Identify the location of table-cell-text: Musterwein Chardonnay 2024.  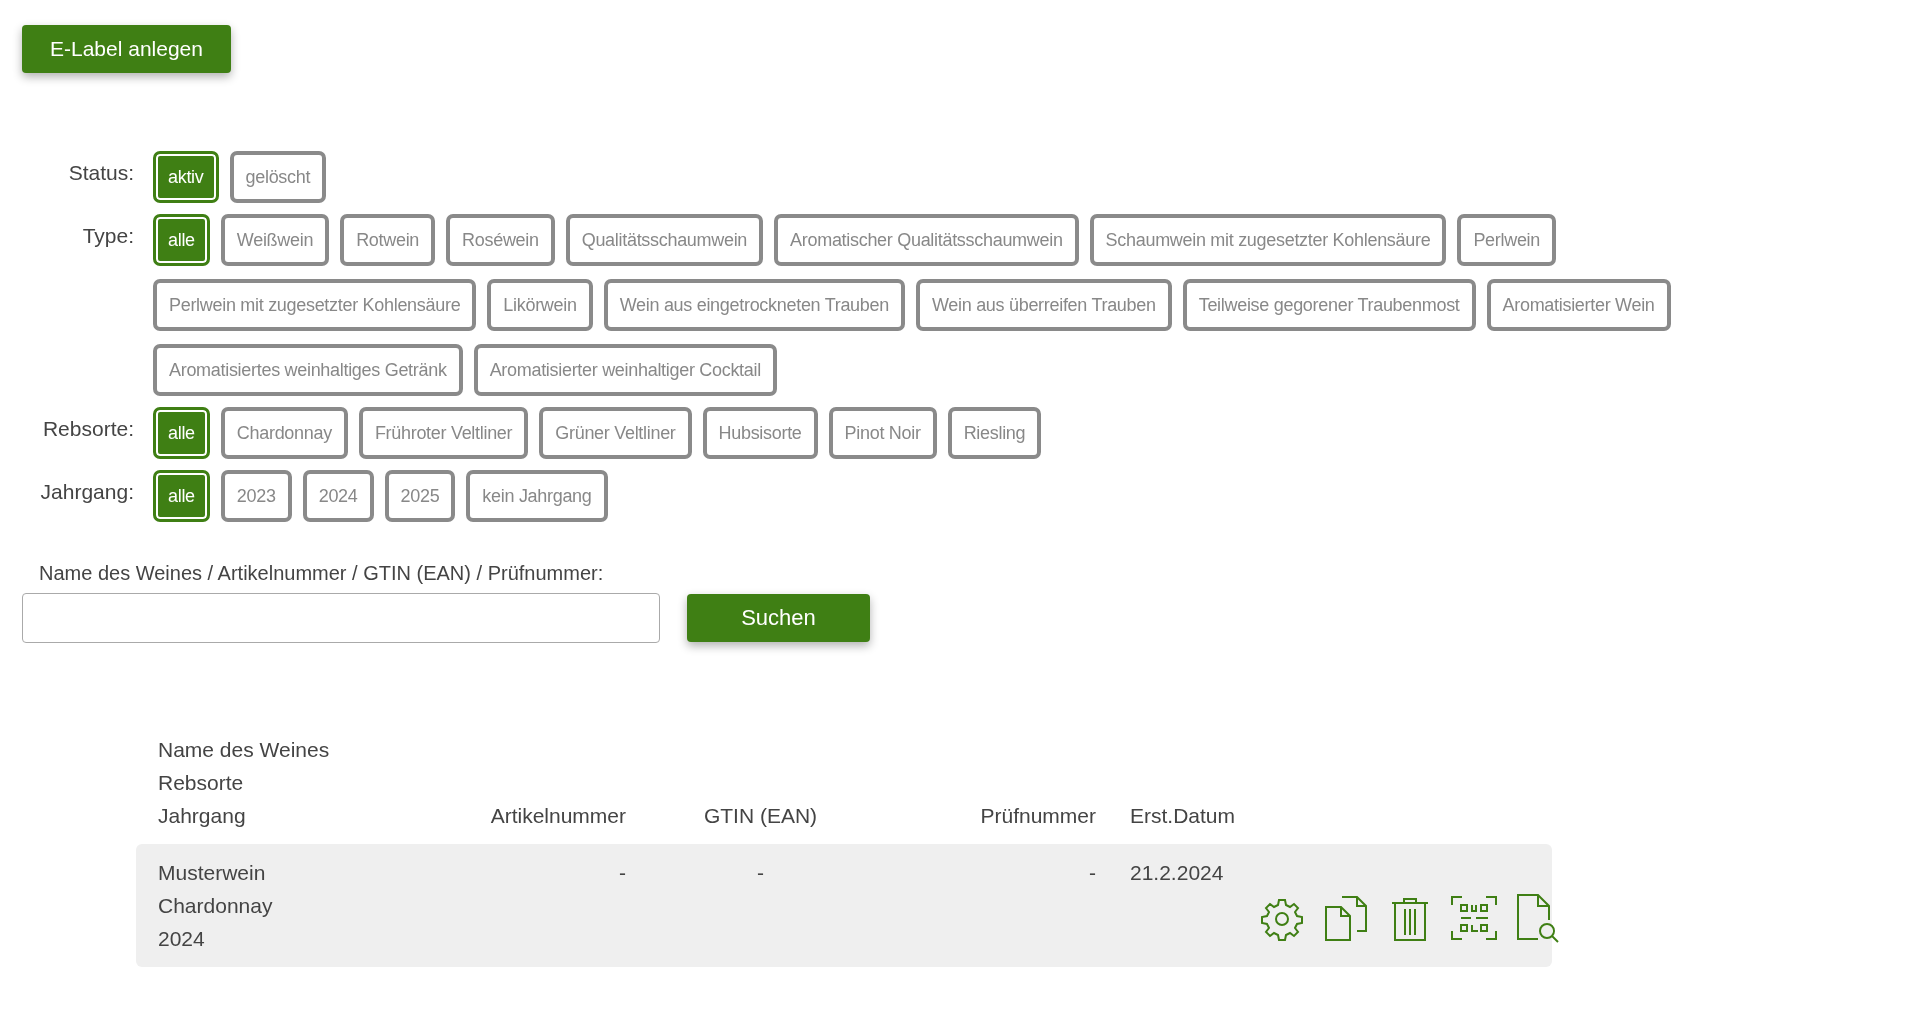
(215, 906).